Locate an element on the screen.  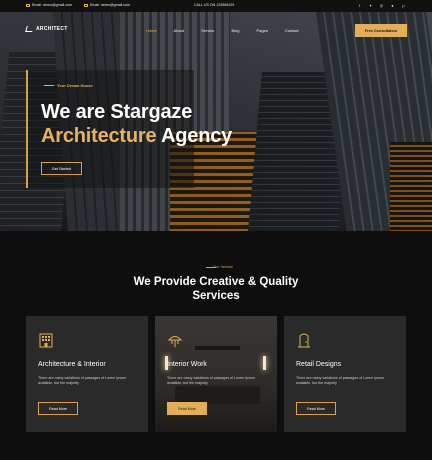
services-title-line2: Services is located at coordinates (216, 296).